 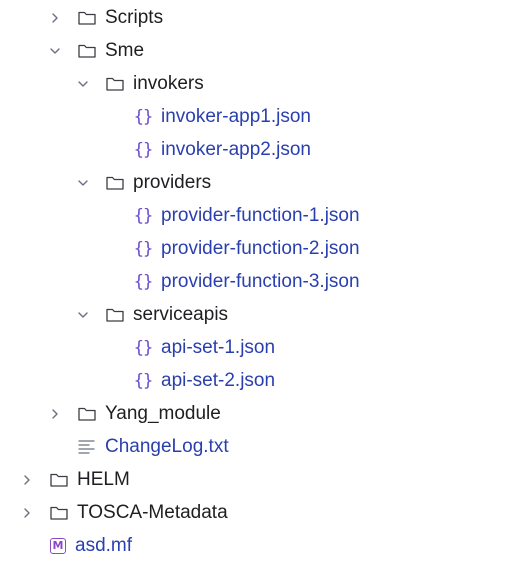 What do you see at coordinates (256, 413) in the screenshot?
I see `tree-node-yang-module: Yang_module` at bounding box center [256, 413].